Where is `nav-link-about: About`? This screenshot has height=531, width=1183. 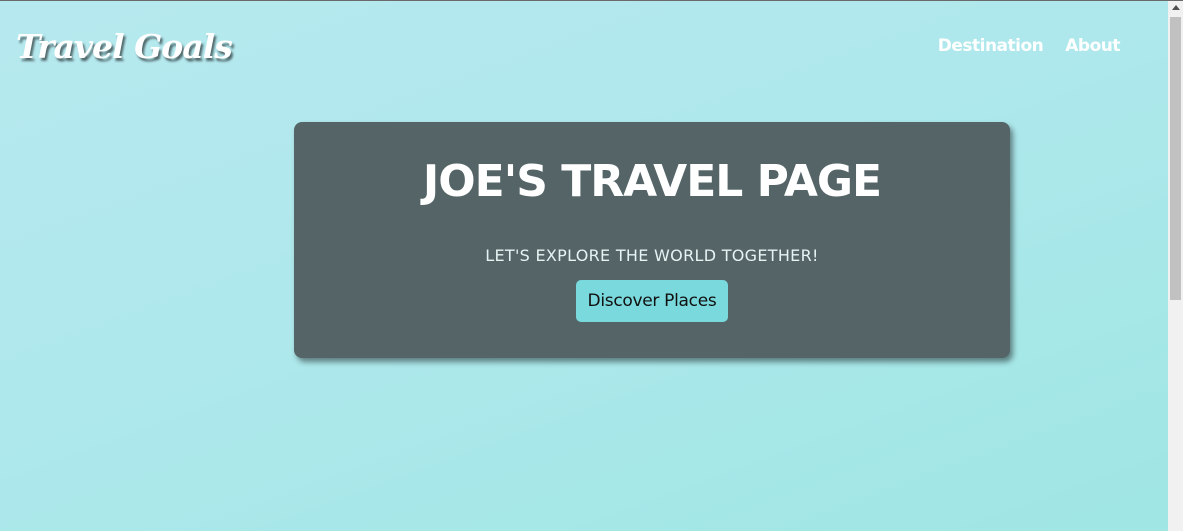
nav-link-about: About is located at coordinates (1092, 46).